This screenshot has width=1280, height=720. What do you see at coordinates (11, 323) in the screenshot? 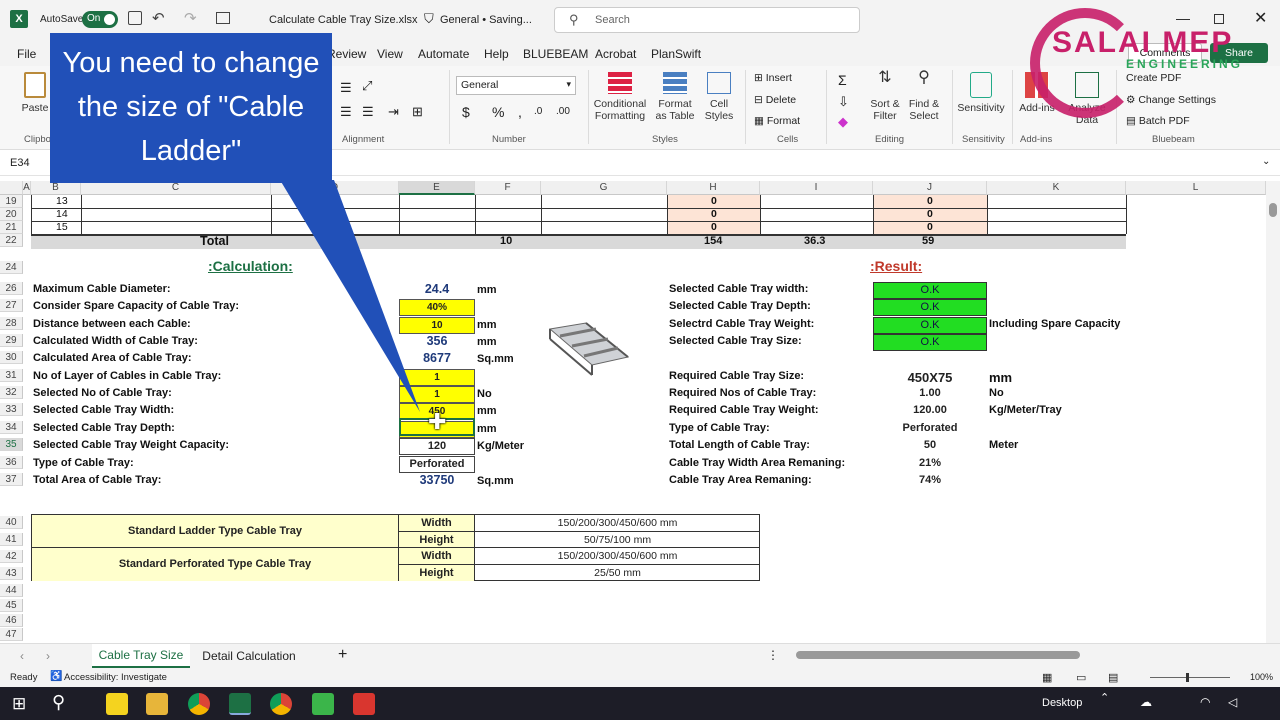
I see `row-header: 28` at bounding box center [11, 323].